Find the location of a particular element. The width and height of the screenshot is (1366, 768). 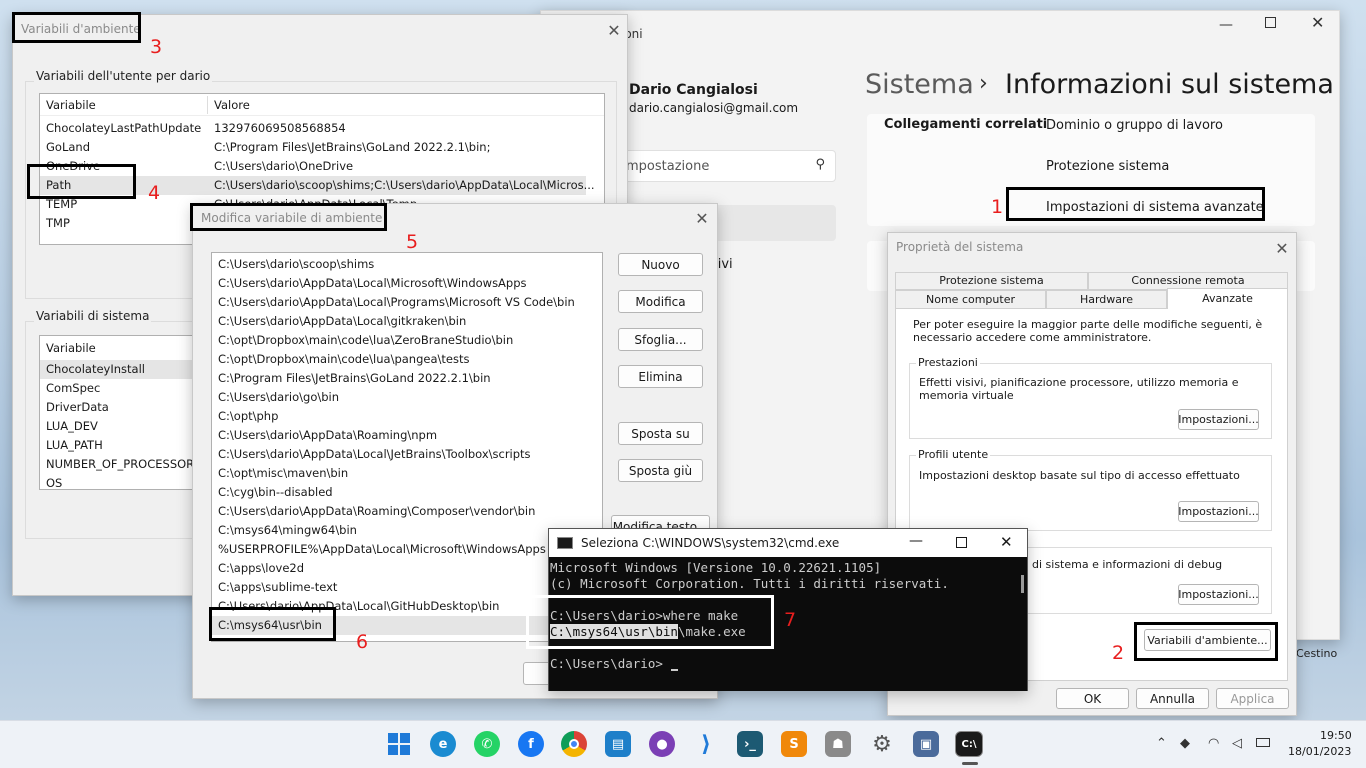

settings-search-input: mpostazione ⚲ is located at coordinates (723, 166).